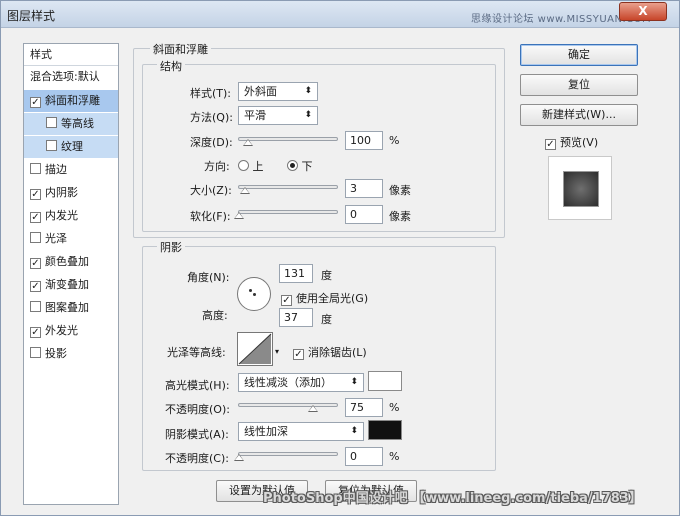  What do you see at coordinates (211, 190) in the screenshot?
I see `size-label: 大小(Z):` at bounding box center [211, 190].